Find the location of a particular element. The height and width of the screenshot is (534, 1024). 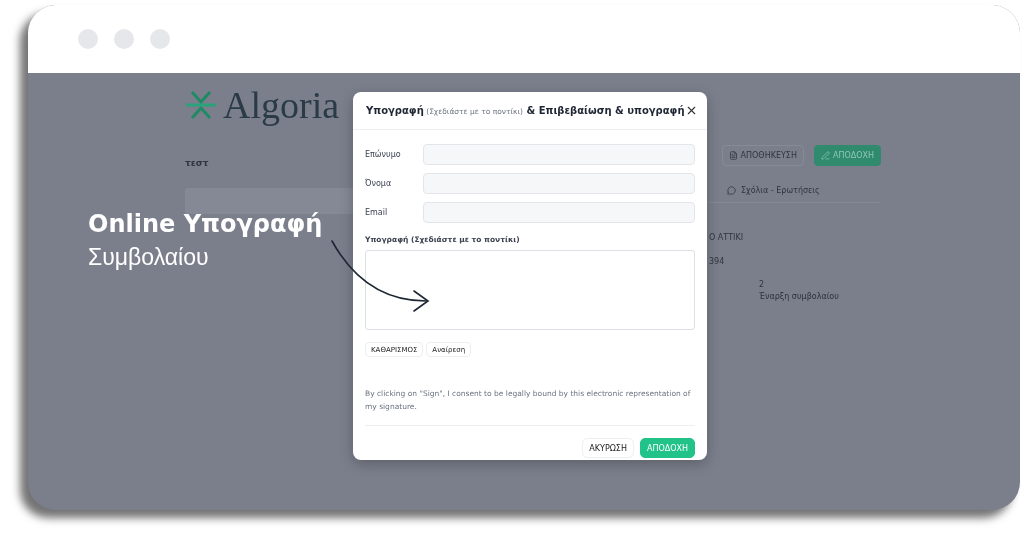

cancel-button: ΑΚΥΡΩΣΗ is located at coordinates (608, 448).